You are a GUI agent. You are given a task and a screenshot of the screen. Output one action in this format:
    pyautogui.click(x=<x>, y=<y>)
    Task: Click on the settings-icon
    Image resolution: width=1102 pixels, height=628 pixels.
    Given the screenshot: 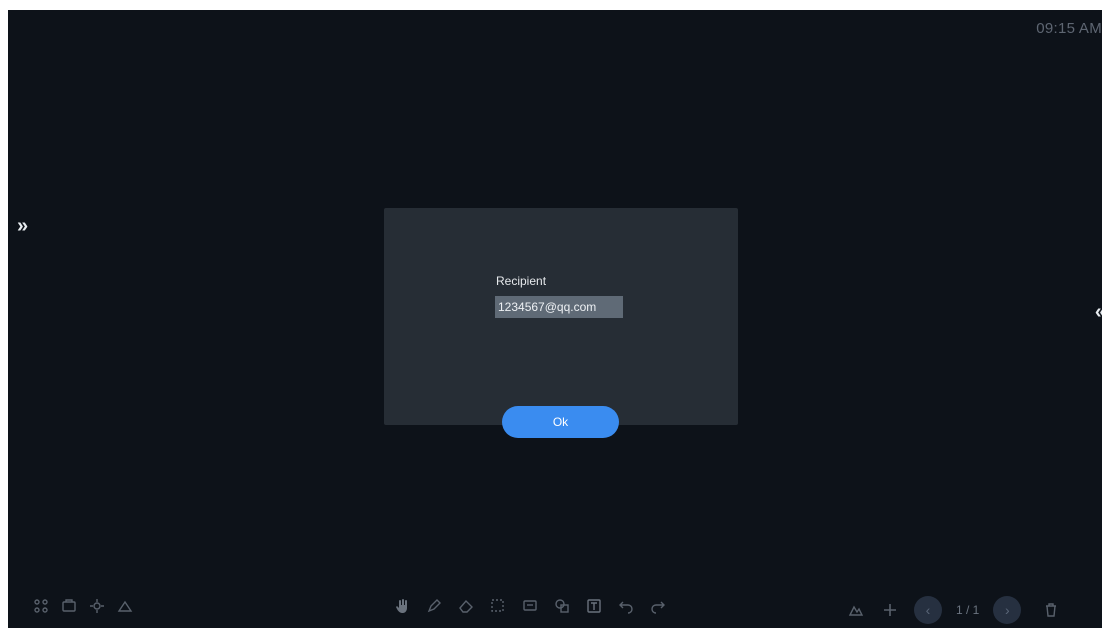 What is the action you would take?
    pyautogui.click(x=97, y=606)
    